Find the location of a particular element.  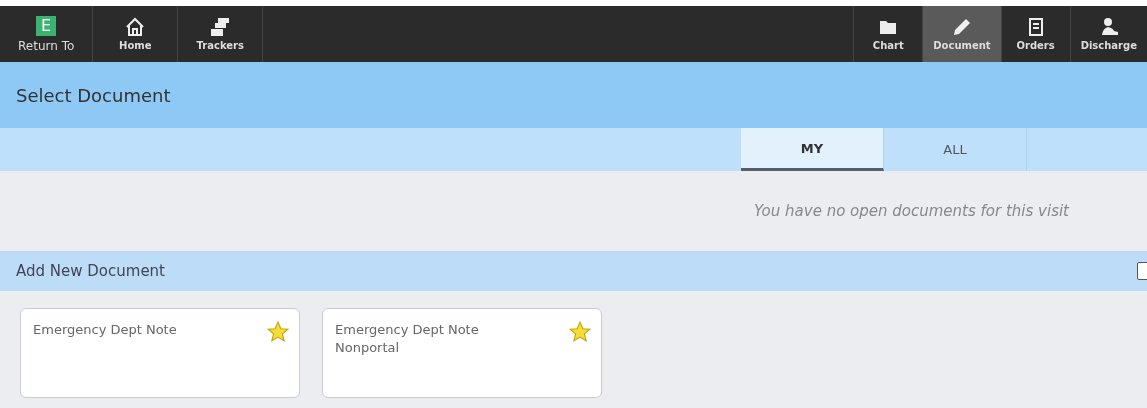

stacked-cards-icon is located at coordinates (220, 27).